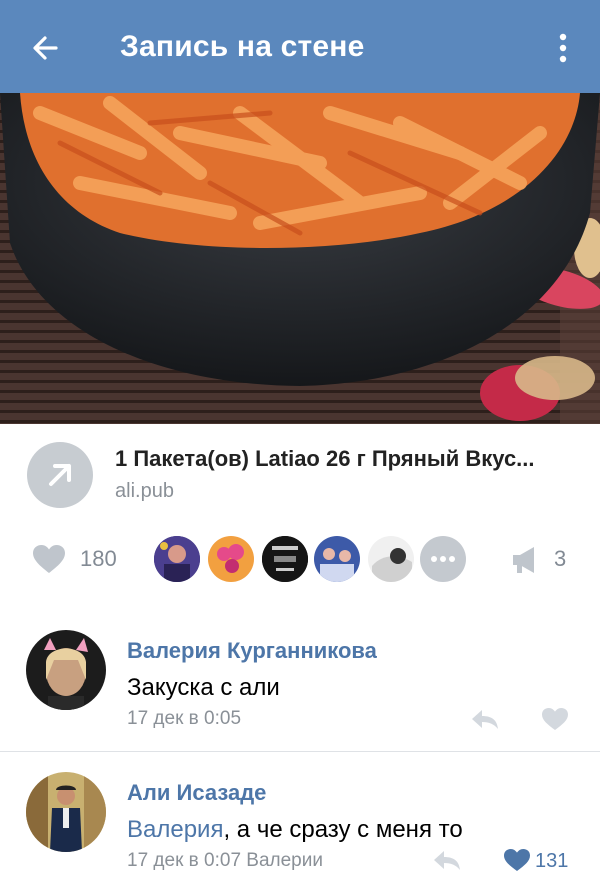 This screenshot has height=896, width=600. What do you see at coordinates (552, 861) in the screenshot?
I see `comment-like-count: 131` at bounding box center [552, 861].